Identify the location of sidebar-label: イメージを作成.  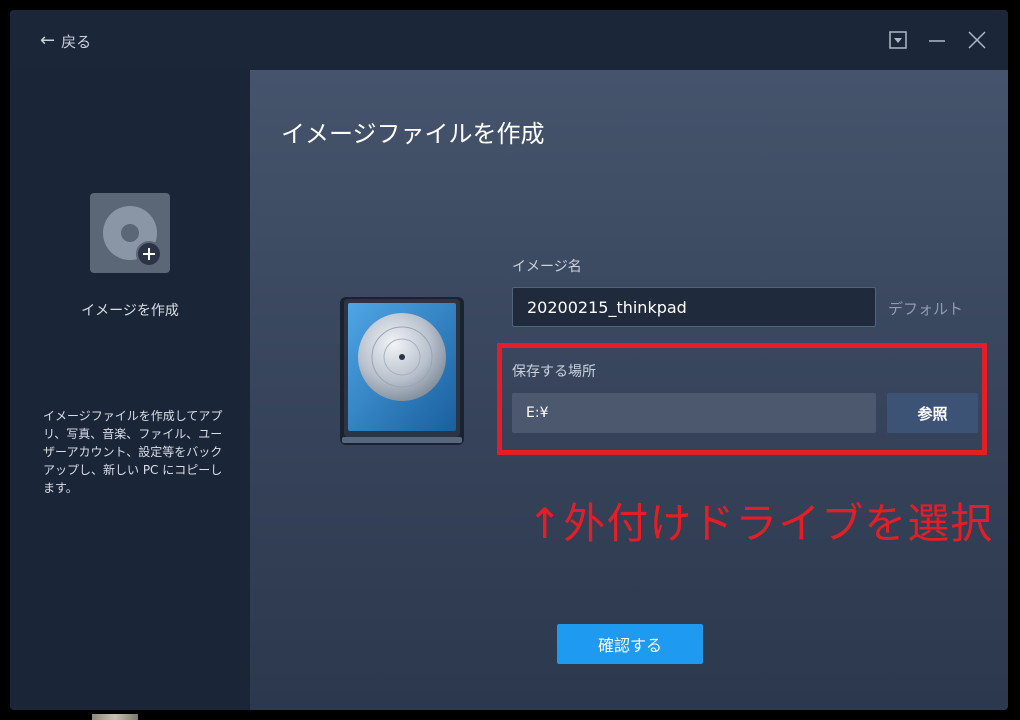
(130, 311).